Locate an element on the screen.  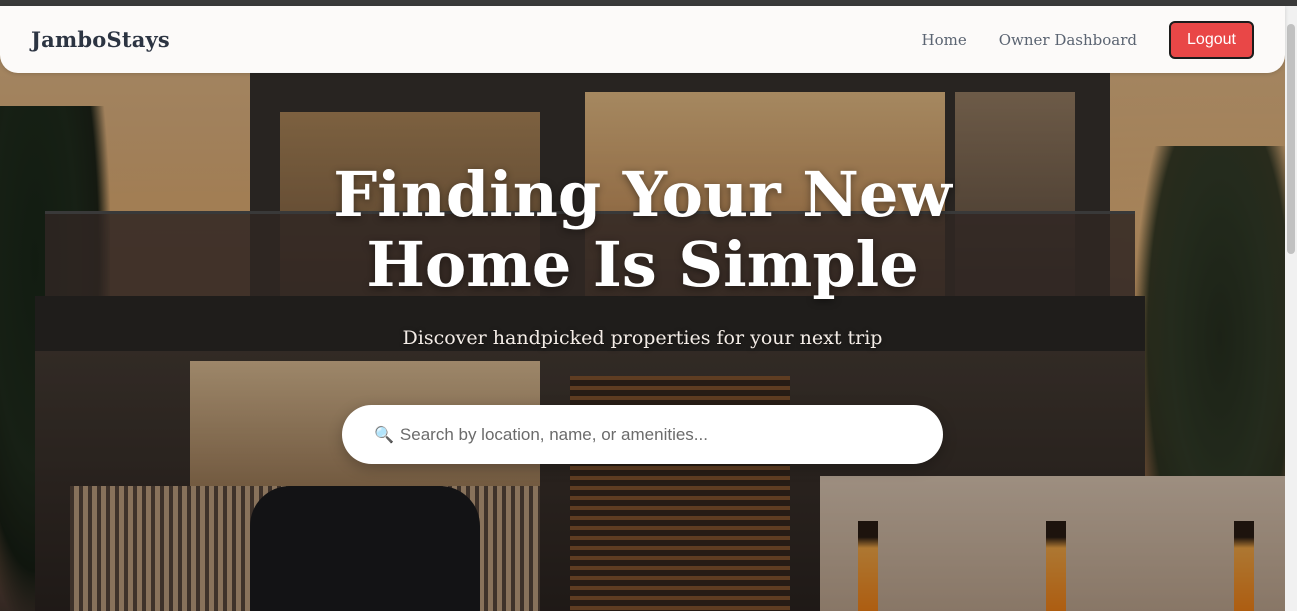
nav-link-owner-dashboard: Owner Dashboard is located at coordinates (1068, 40).